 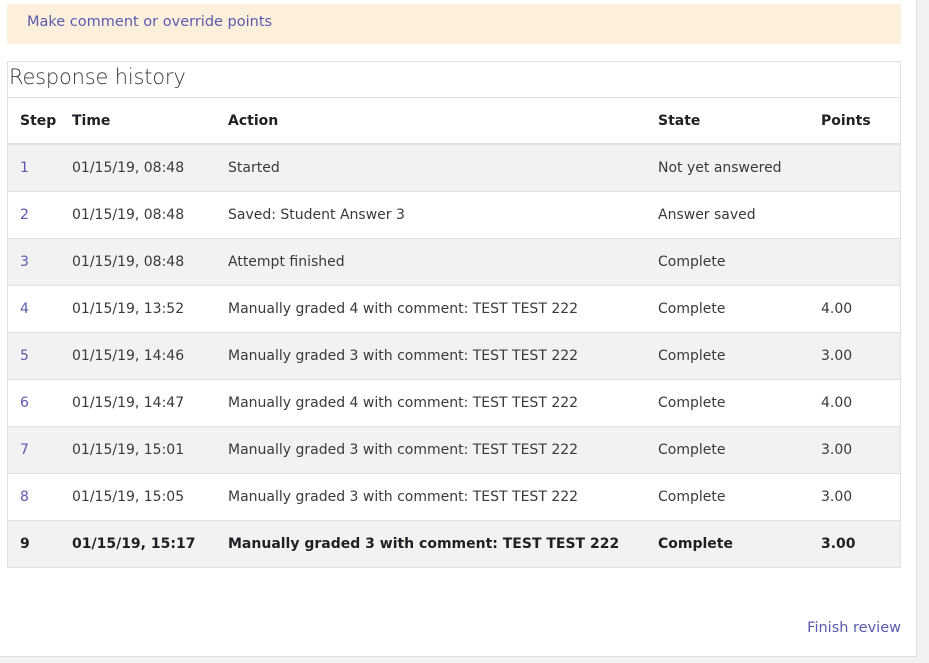 What do you see at coordinates (40, 121) in the screenshot?
I see `column-header-step: Step` at bounding box center [40, 121].